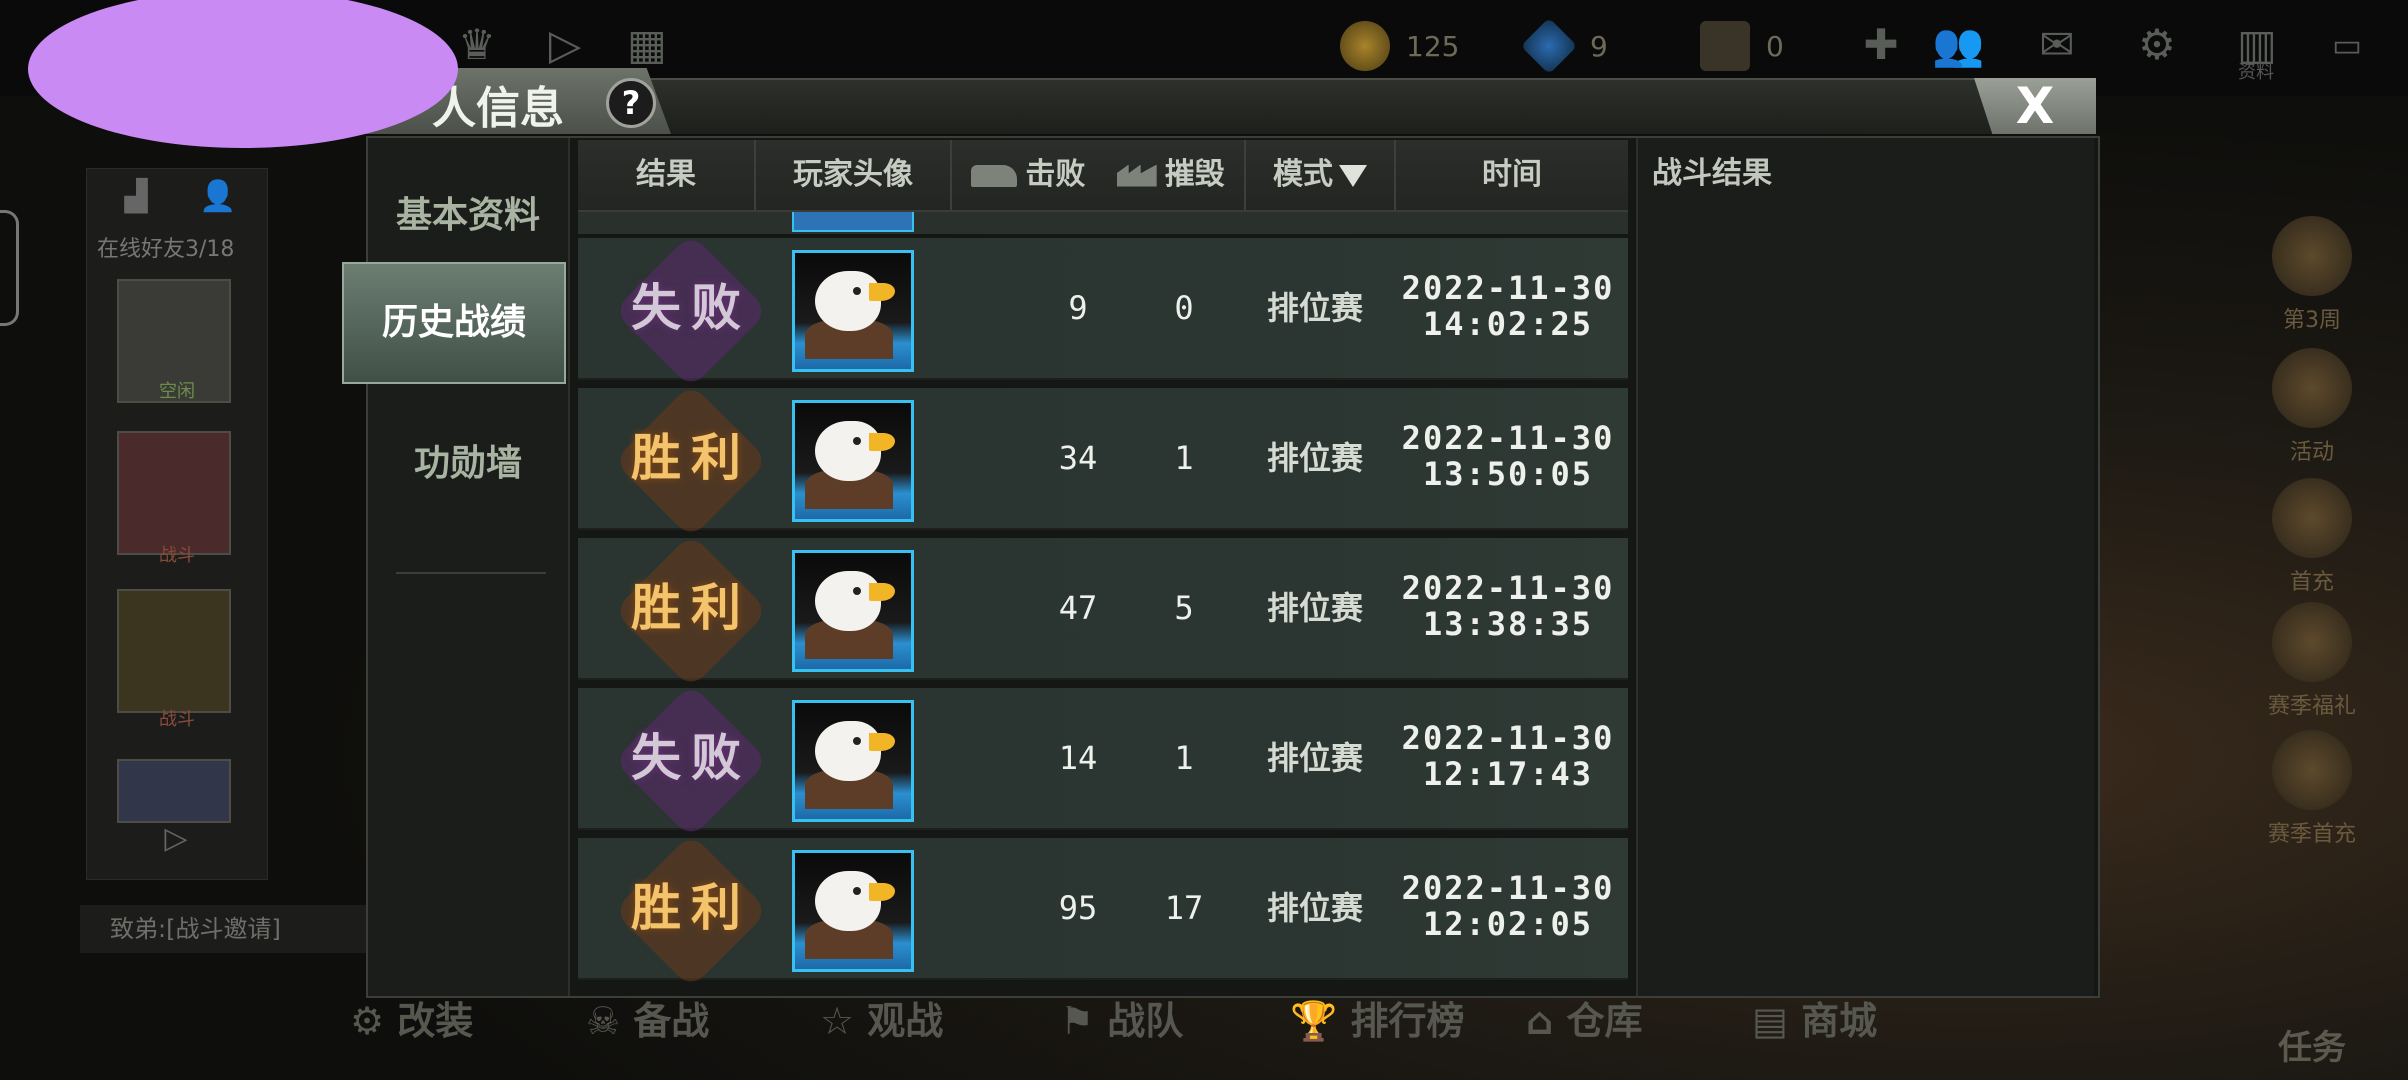 This screenshot has width=2408, height=1080. I want to click on nav-label: 商城, so click(1839, 1021).